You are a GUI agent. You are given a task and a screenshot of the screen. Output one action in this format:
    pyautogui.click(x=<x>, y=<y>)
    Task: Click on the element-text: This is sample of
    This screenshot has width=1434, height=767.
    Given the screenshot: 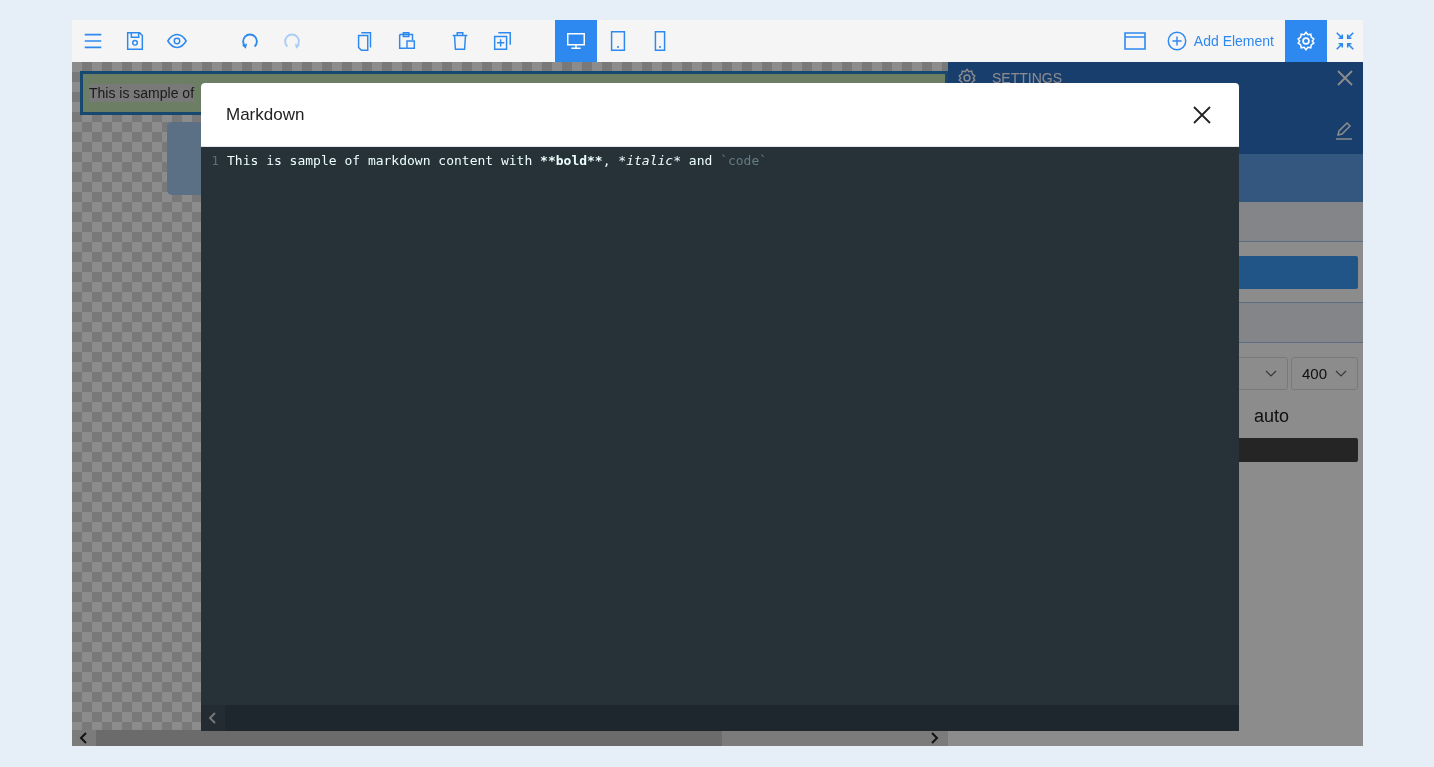 What is the action you would take?
    pyautogui.click(x=142, y=93)
    